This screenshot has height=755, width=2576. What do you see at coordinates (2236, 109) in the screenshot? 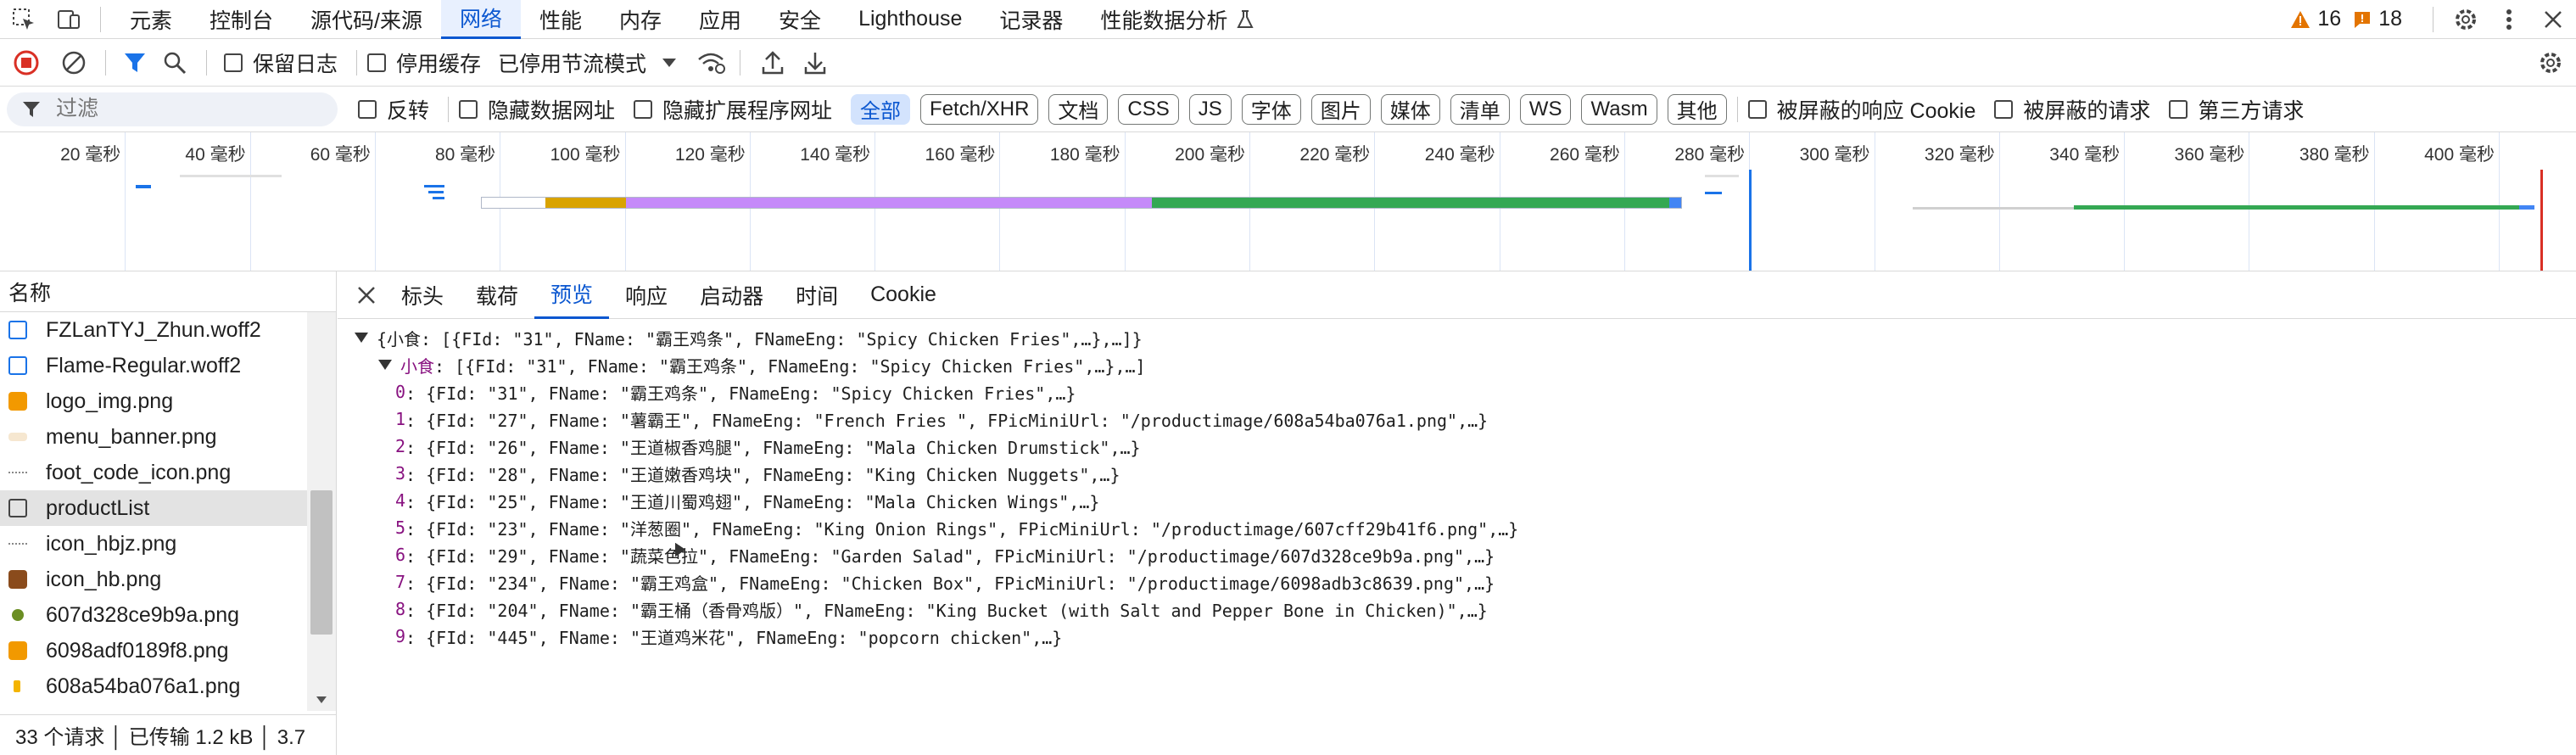
I see `third-party-checkbox: 第三方请求` at bounding box center [2236, 109].